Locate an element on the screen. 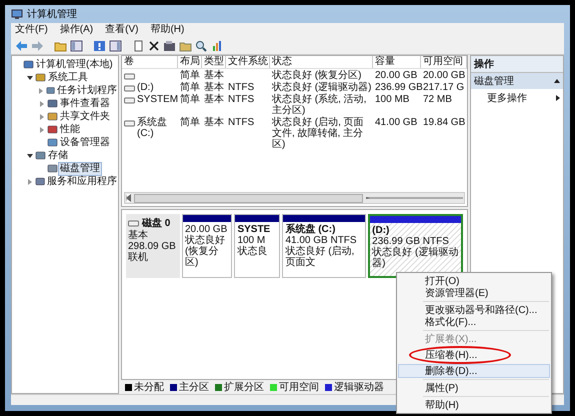 This screenshot has width=575, height=416. chart-icon is located at coordinates (217, 46).